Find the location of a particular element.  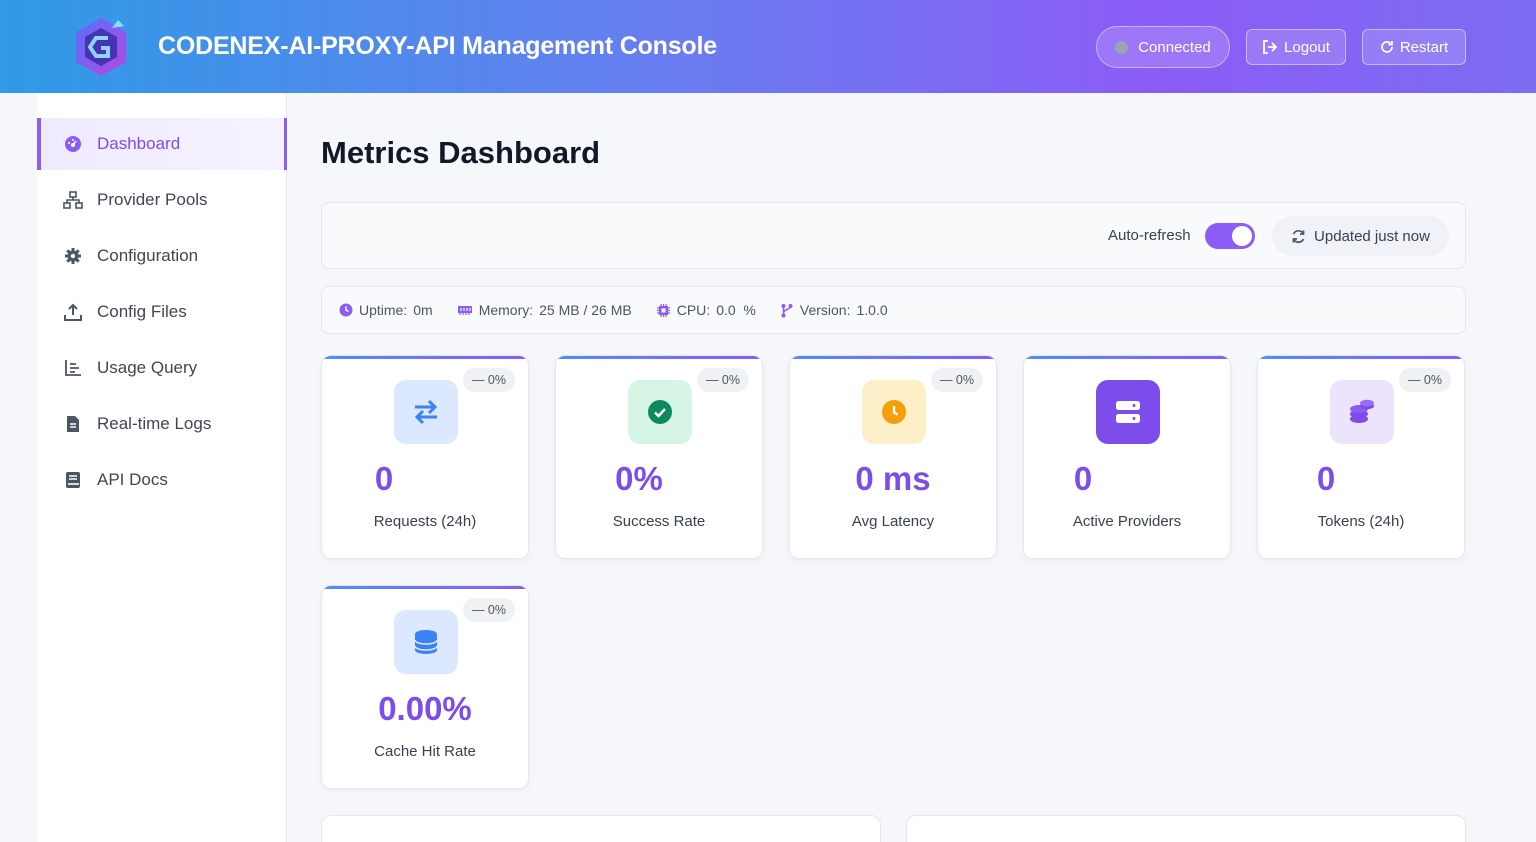

connection-status-badge: Connected is located at coordinates (1163, 47).